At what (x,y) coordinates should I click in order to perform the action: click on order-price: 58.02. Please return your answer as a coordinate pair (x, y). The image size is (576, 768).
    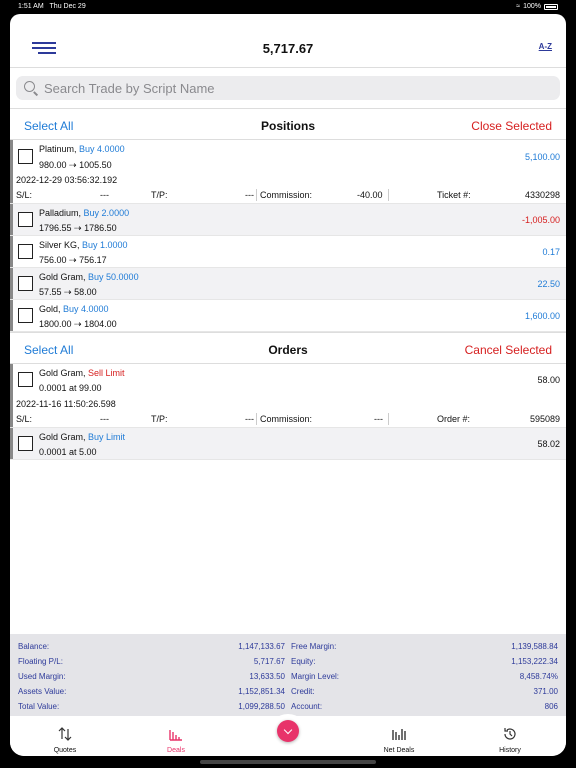
    Looking at the image, I should click on (548, 444).